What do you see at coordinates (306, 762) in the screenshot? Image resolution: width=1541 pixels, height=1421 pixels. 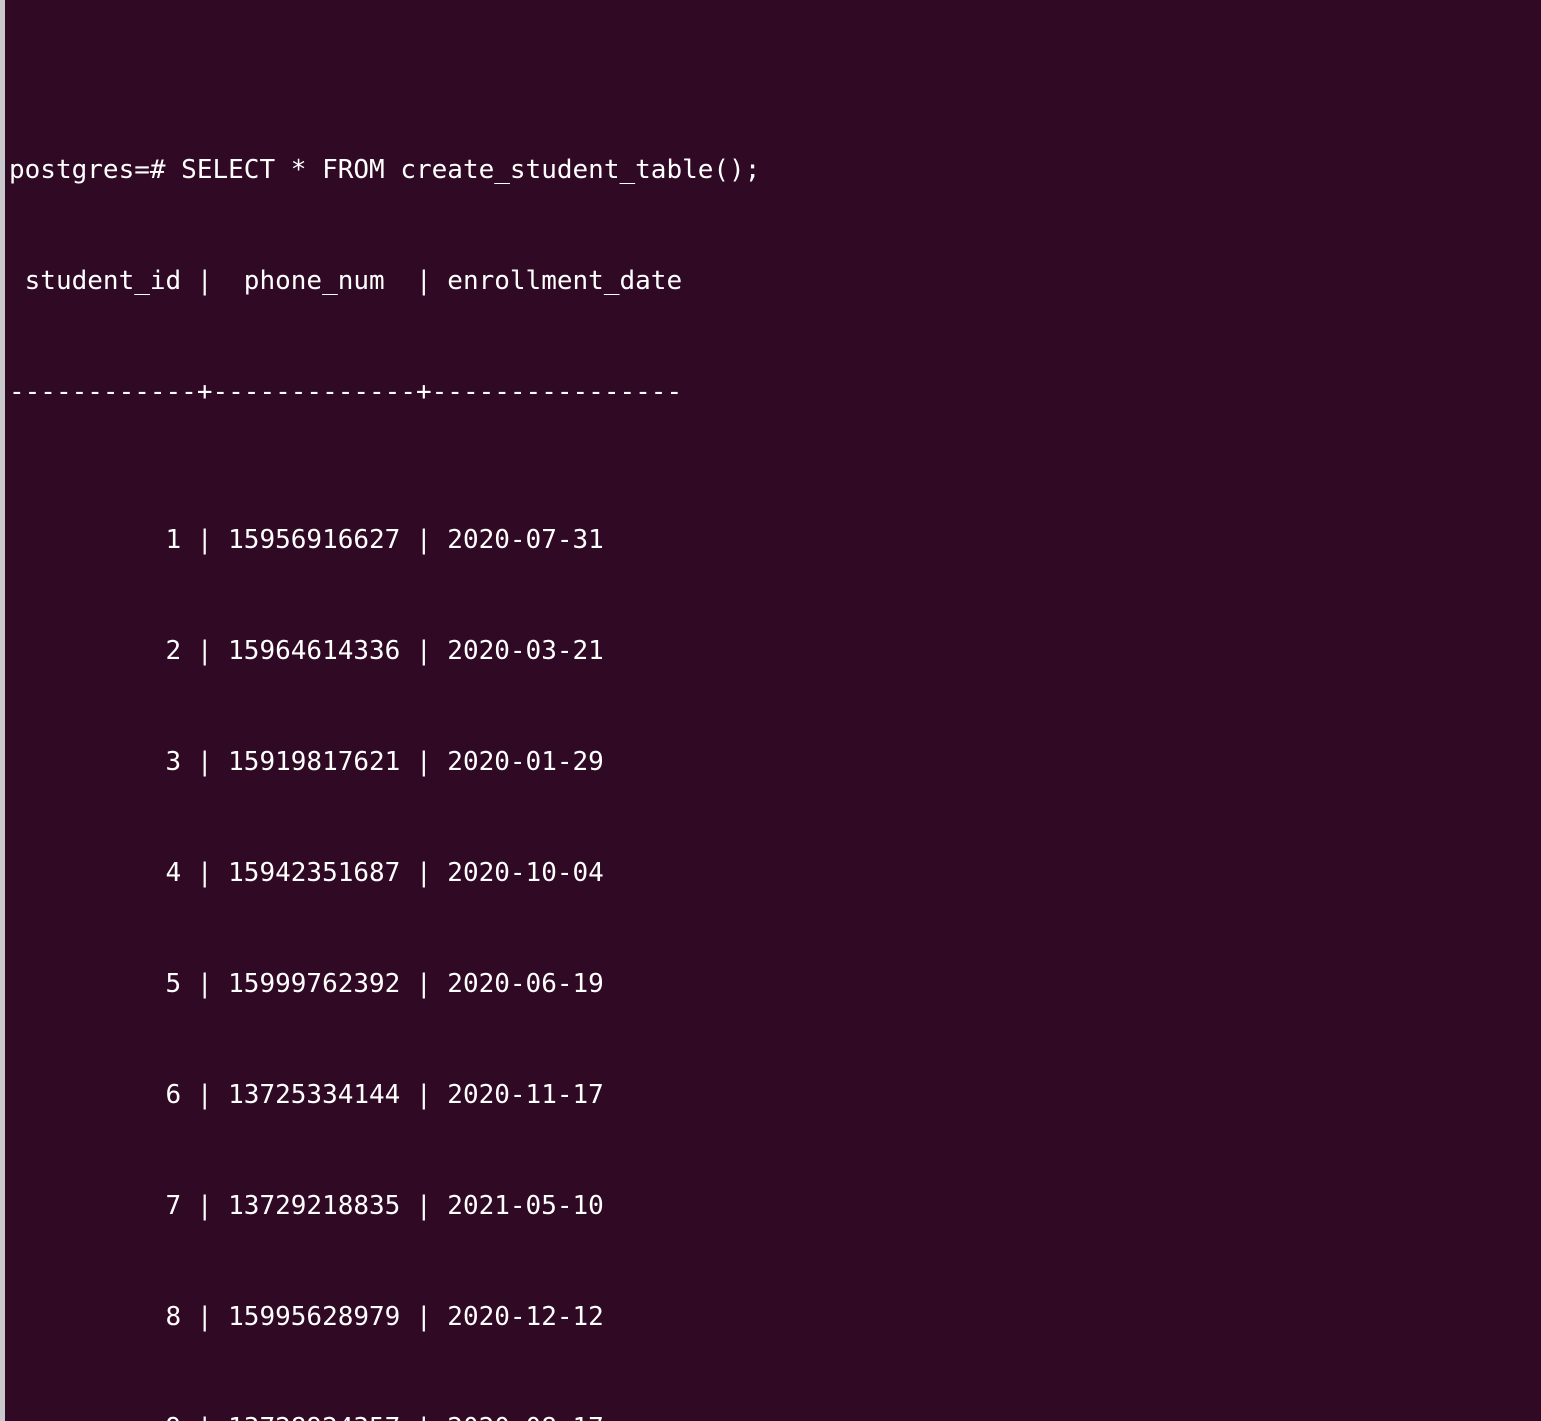 I see `table-row: 3 | 15919817621 | 2020-01-29` at bounding box center [306, 762].